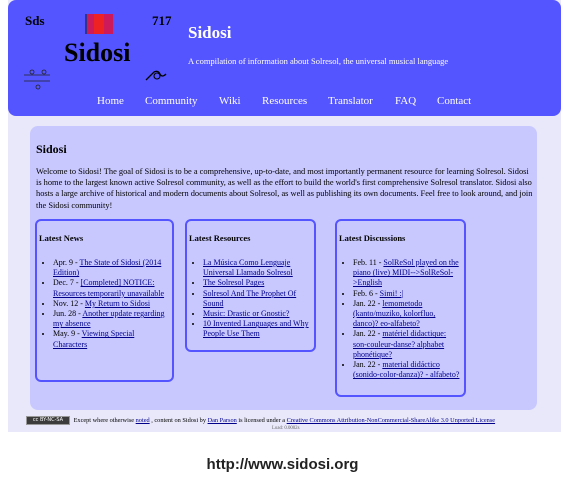 This screenshot has height=480, width=565. What do you see at coordinates (97, 52) in the screenshot?
I see `logo-name: Sidosi` at bounding box center [97, 52].